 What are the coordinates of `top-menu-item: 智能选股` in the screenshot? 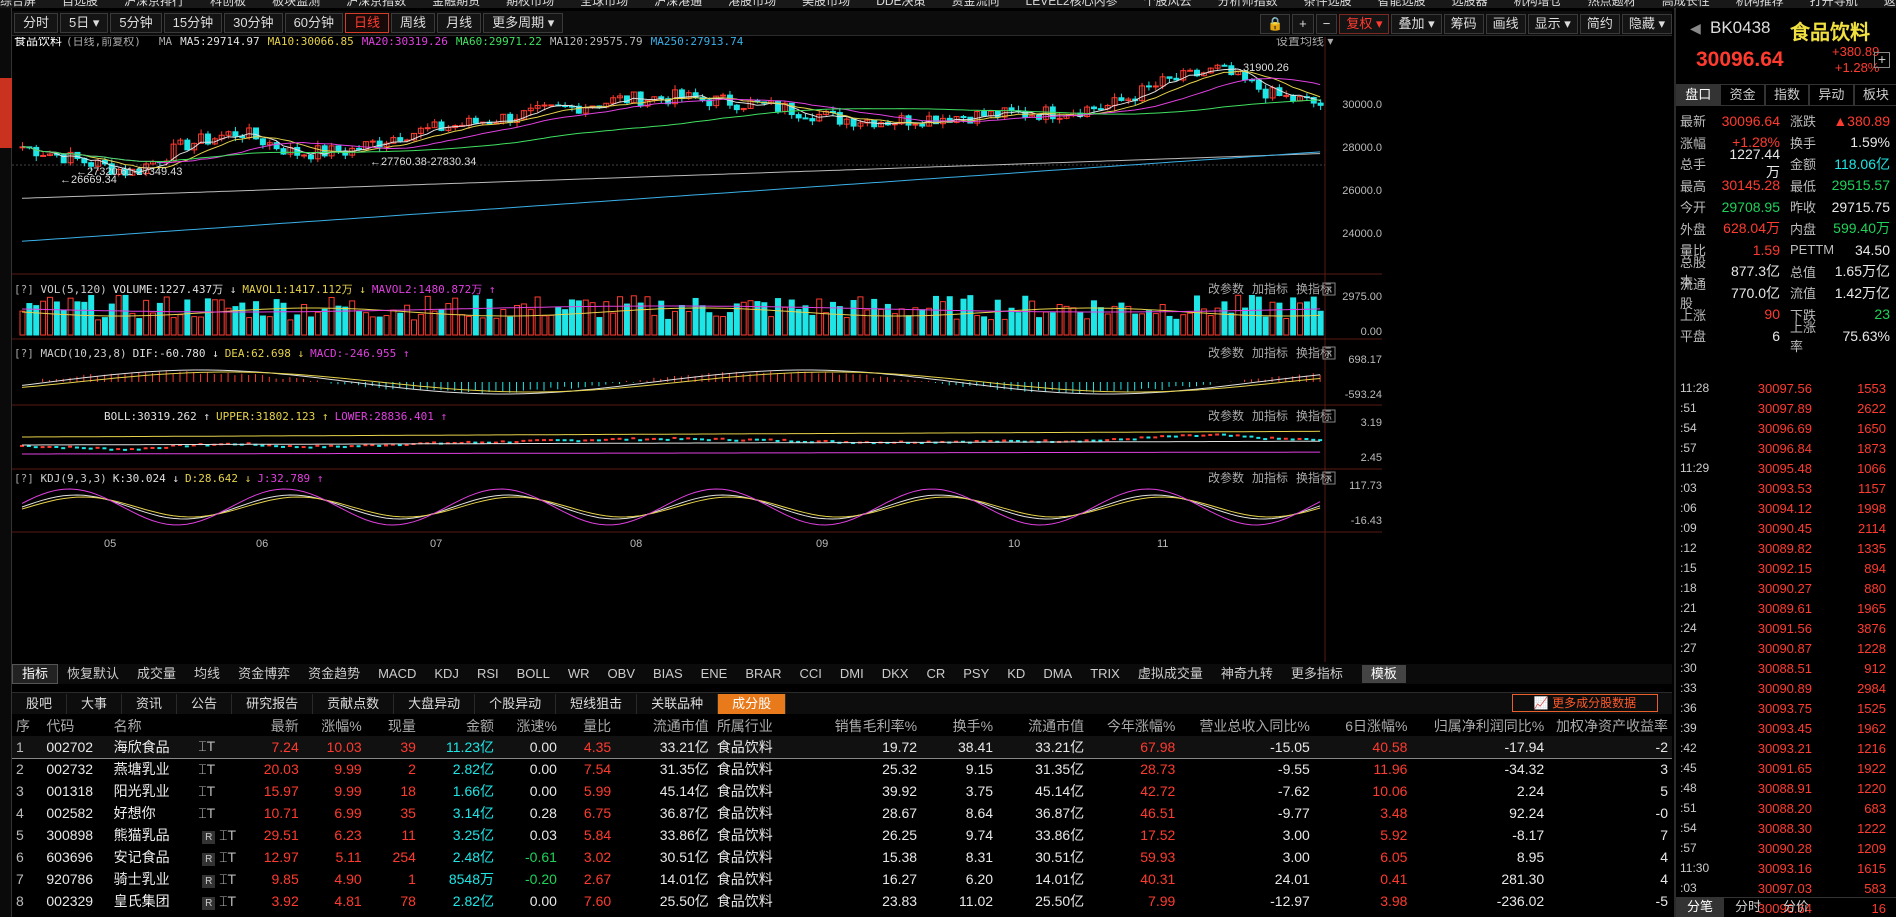 It's located at (1402, 3).